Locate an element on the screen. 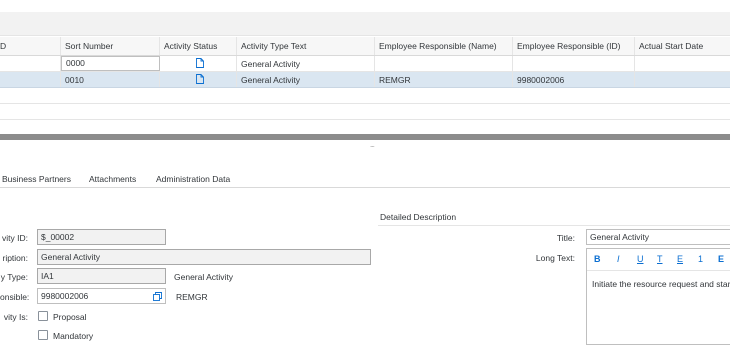  proposal-label: Proposal is located at coordinates (70, 317).